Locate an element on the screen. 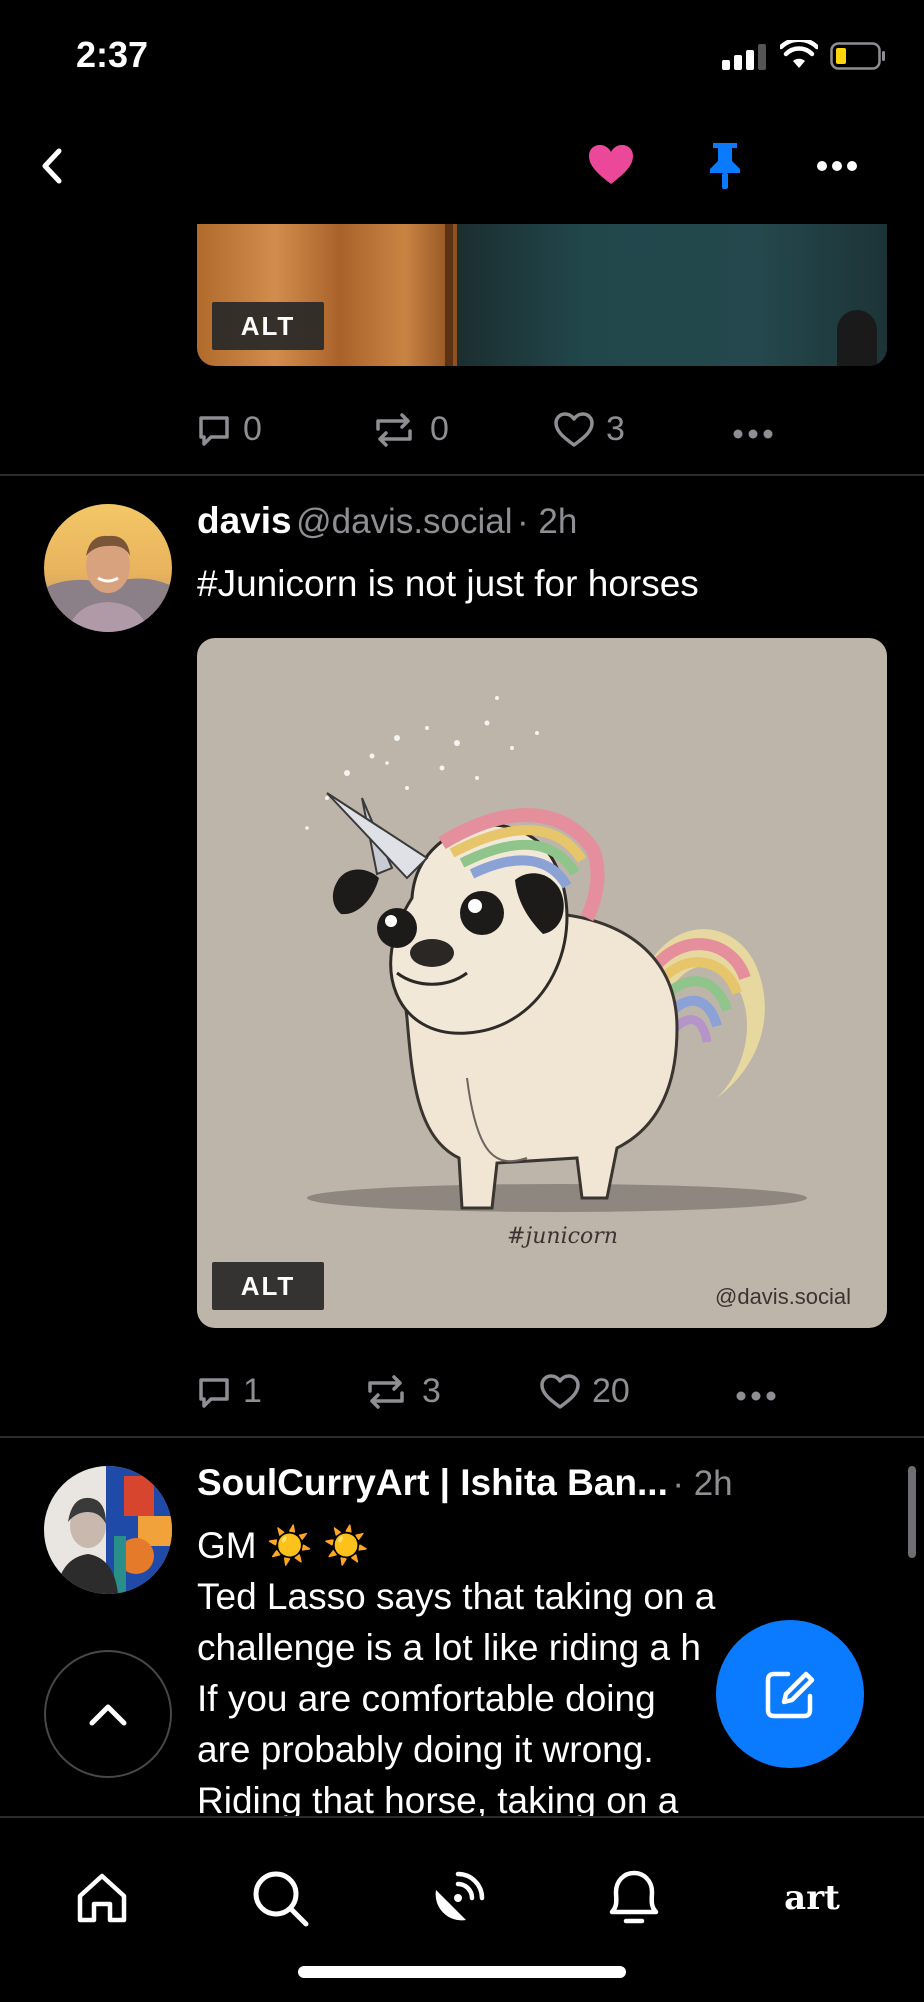  reply-button: 0 is located at coordinates (229, 429).